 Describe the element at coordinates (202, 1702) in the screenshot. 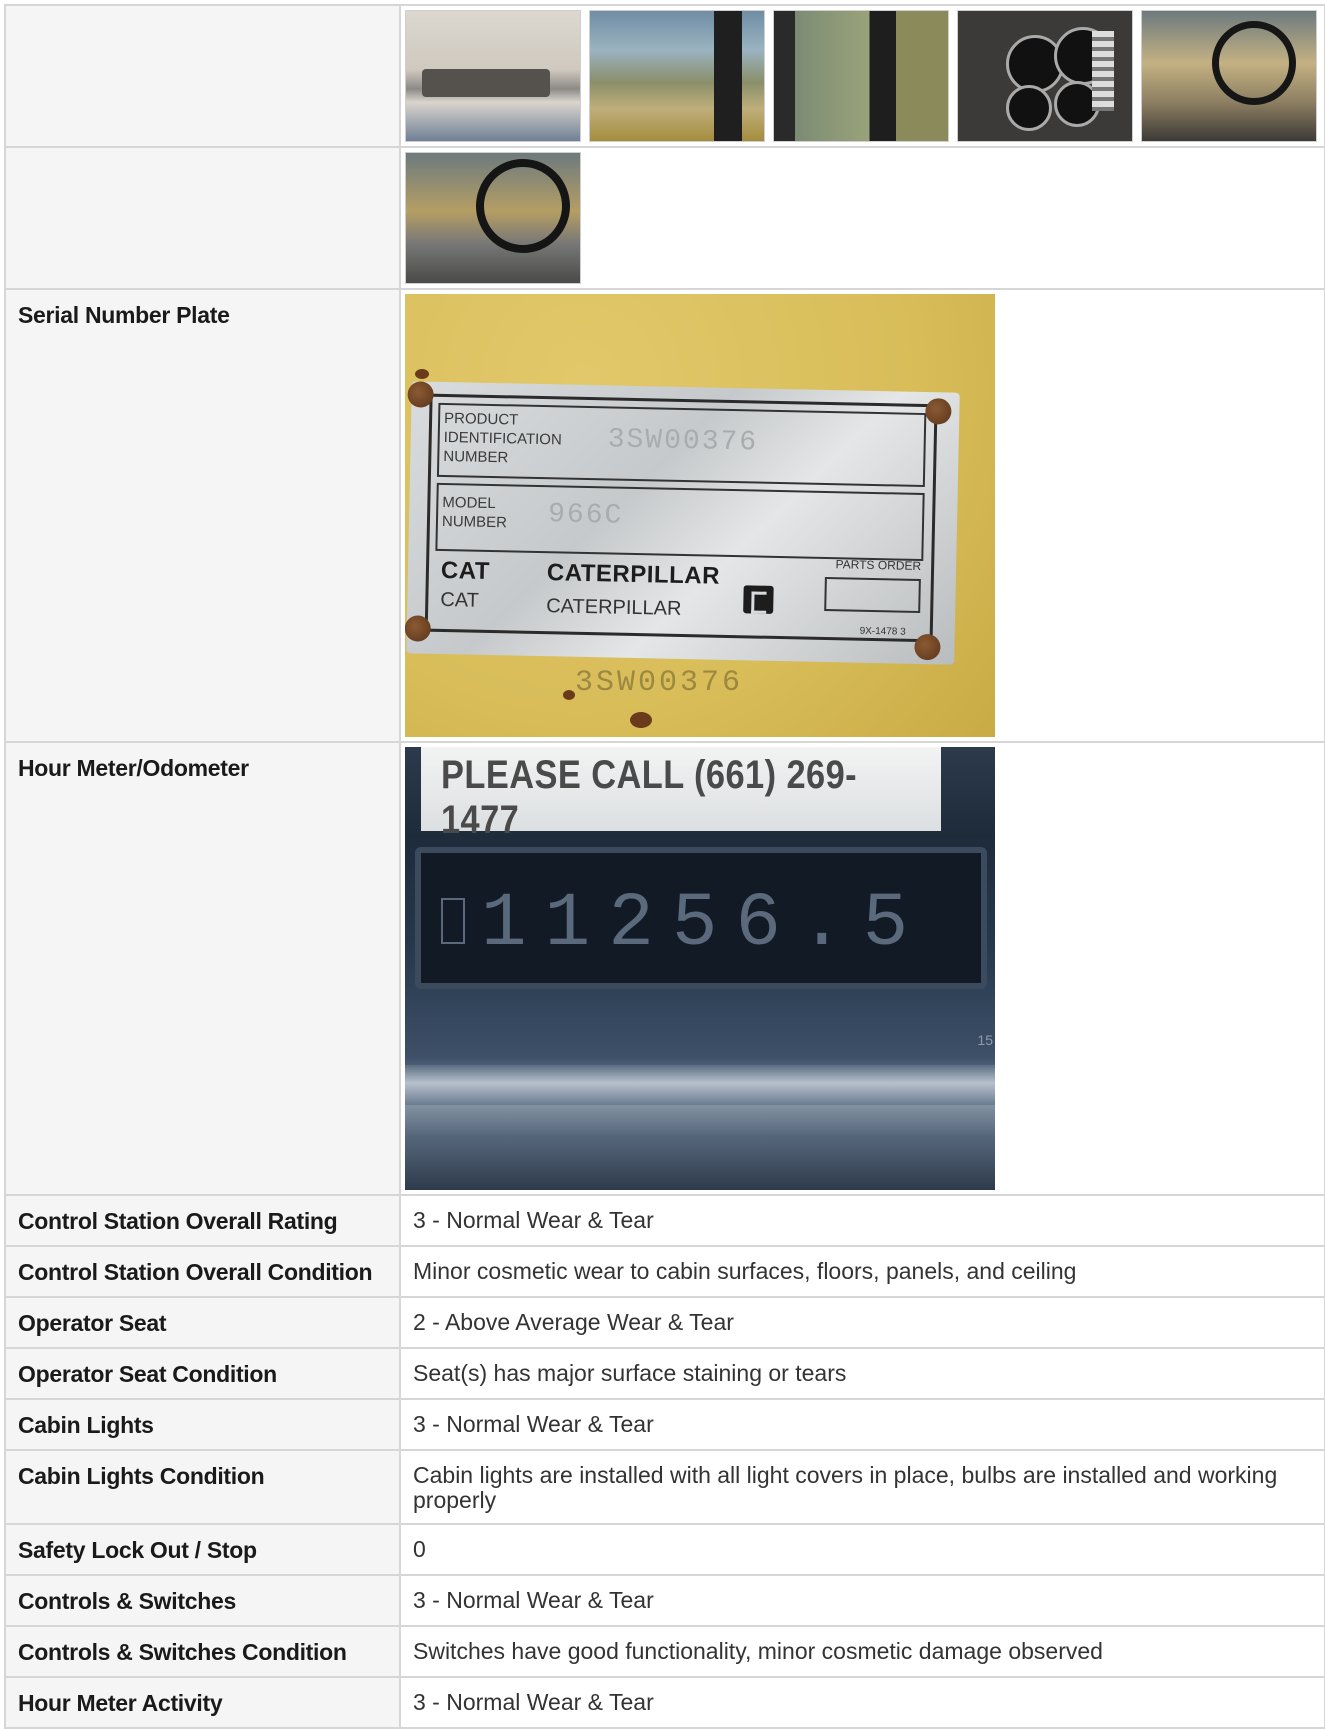

I see `detail-label: Hour Meter Activity` at that location.